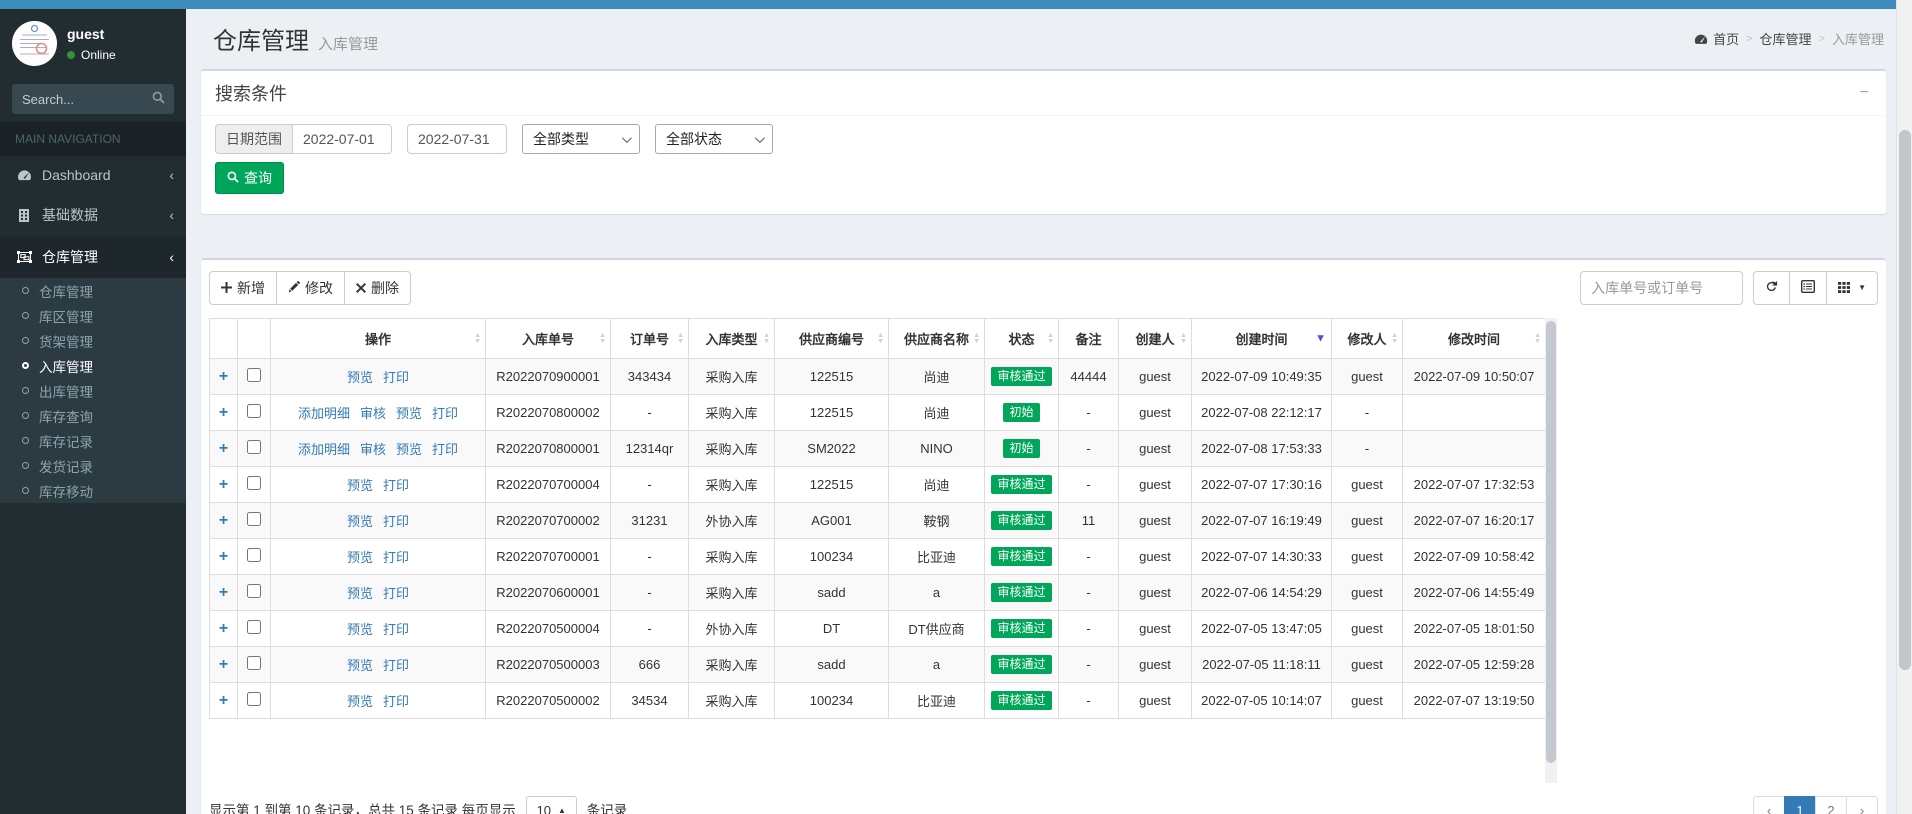 The height and width of the screenshot is (814, 1912). I want to click on page-size-select: 10 ▲, so click(551, 805).